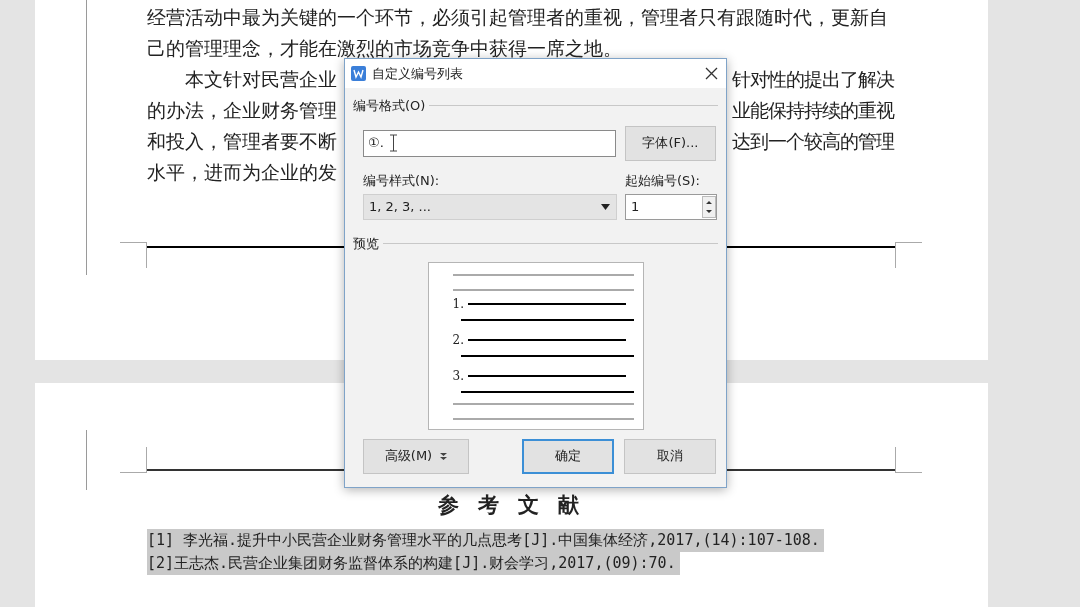 The height and width of the screenshot is (607, 1080). I want to click on paragraph-line: 水平，进而为企业的发, so click(242, 172).